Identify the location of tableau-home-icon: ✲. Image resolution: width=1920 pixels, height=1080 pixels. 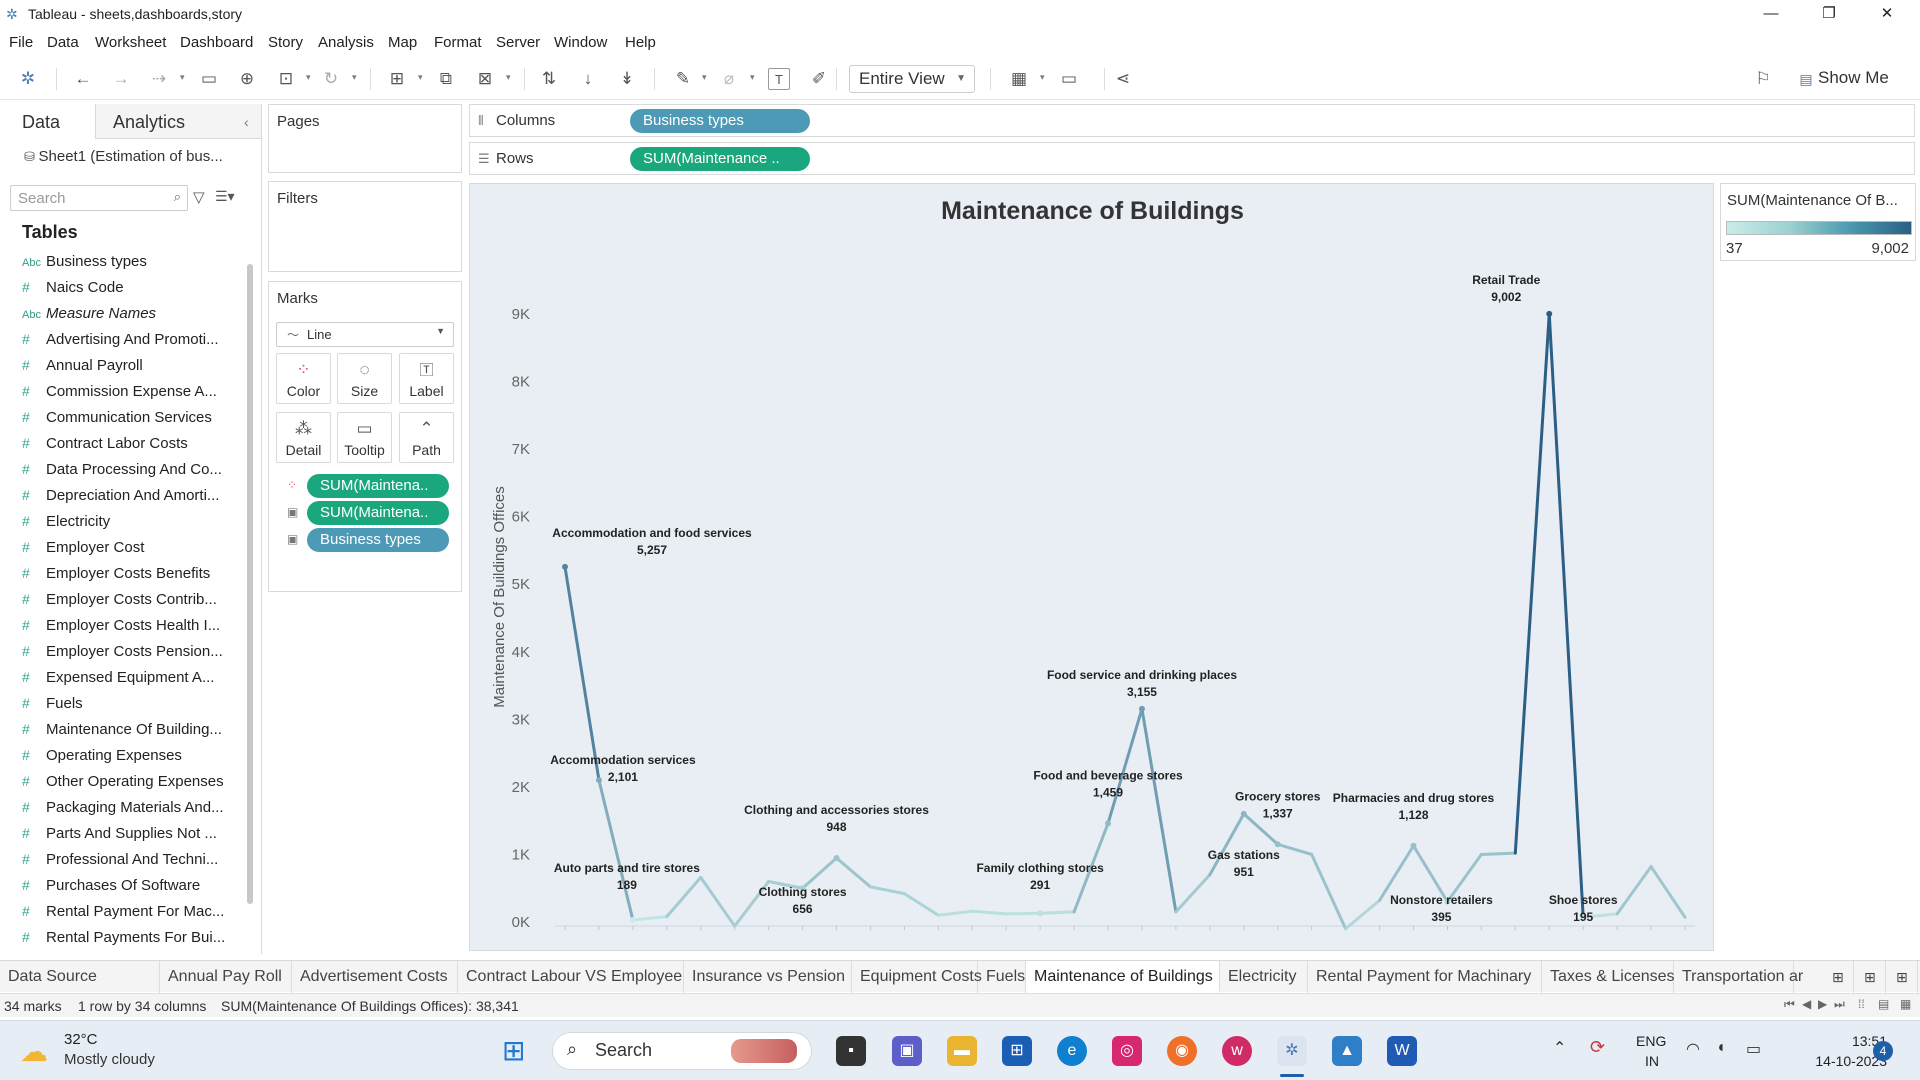
(28, 79).